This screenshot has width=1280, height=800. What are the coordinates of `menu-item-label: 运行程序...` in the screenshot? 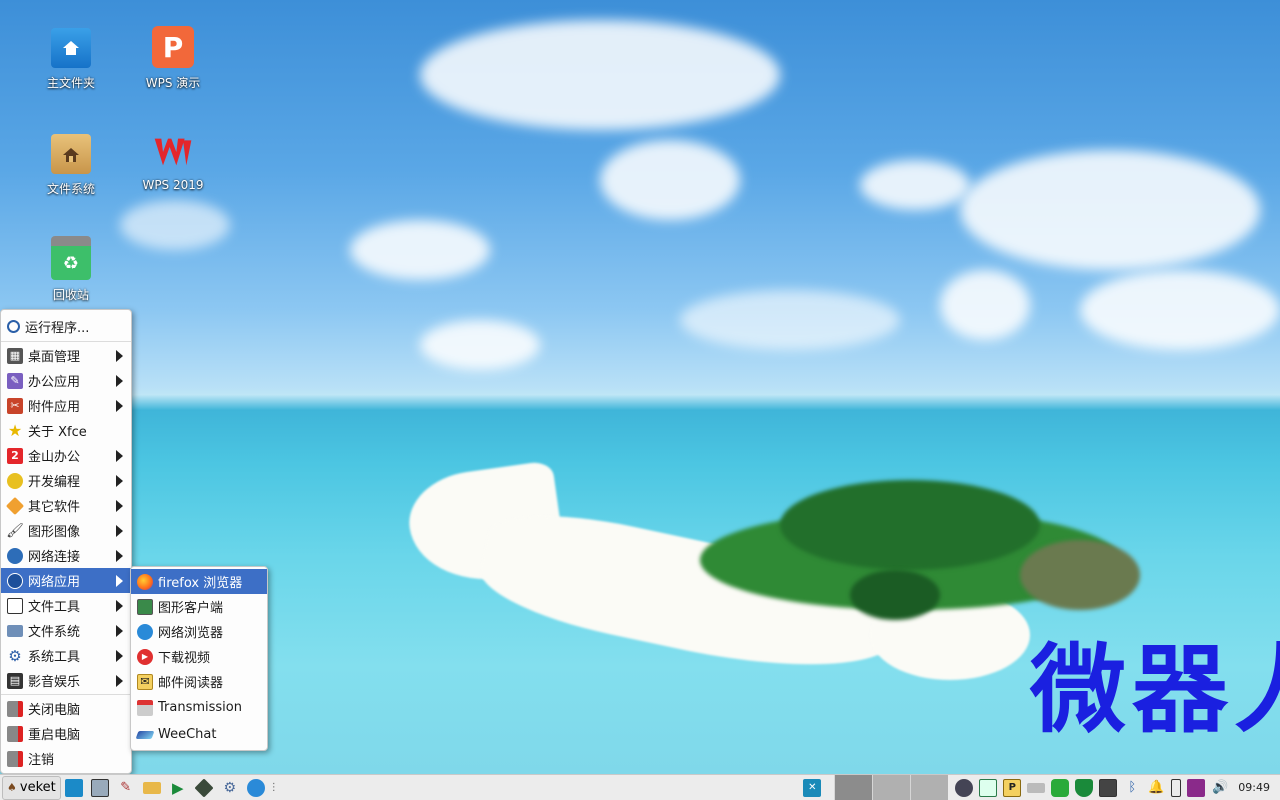 It's located at (57, 328).